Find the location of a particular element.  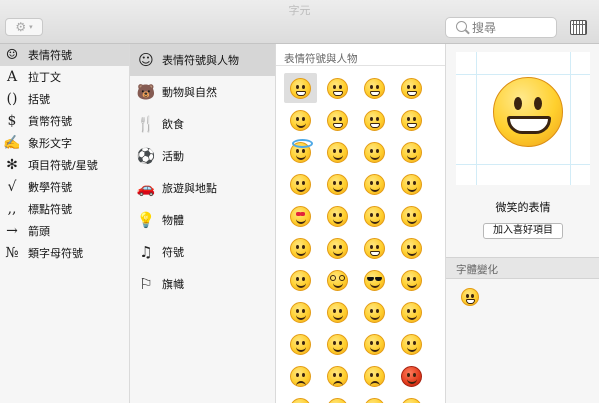

category-item: () 括號 is located at coordinates (64, 99).